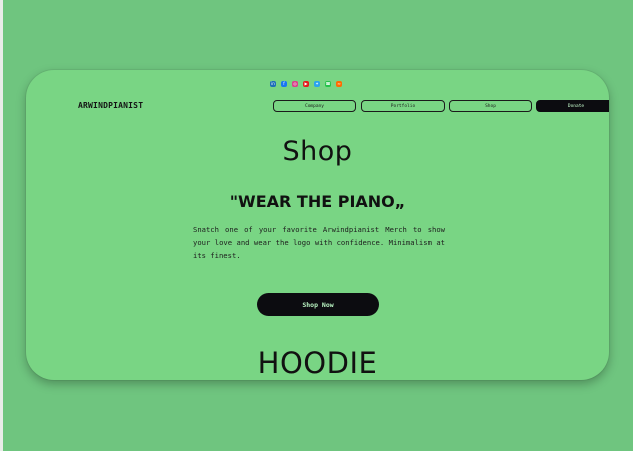  What do you see at coordinates (1, 225) in the screenshot?
I see `window-edge` at bounding box center [1, 225].